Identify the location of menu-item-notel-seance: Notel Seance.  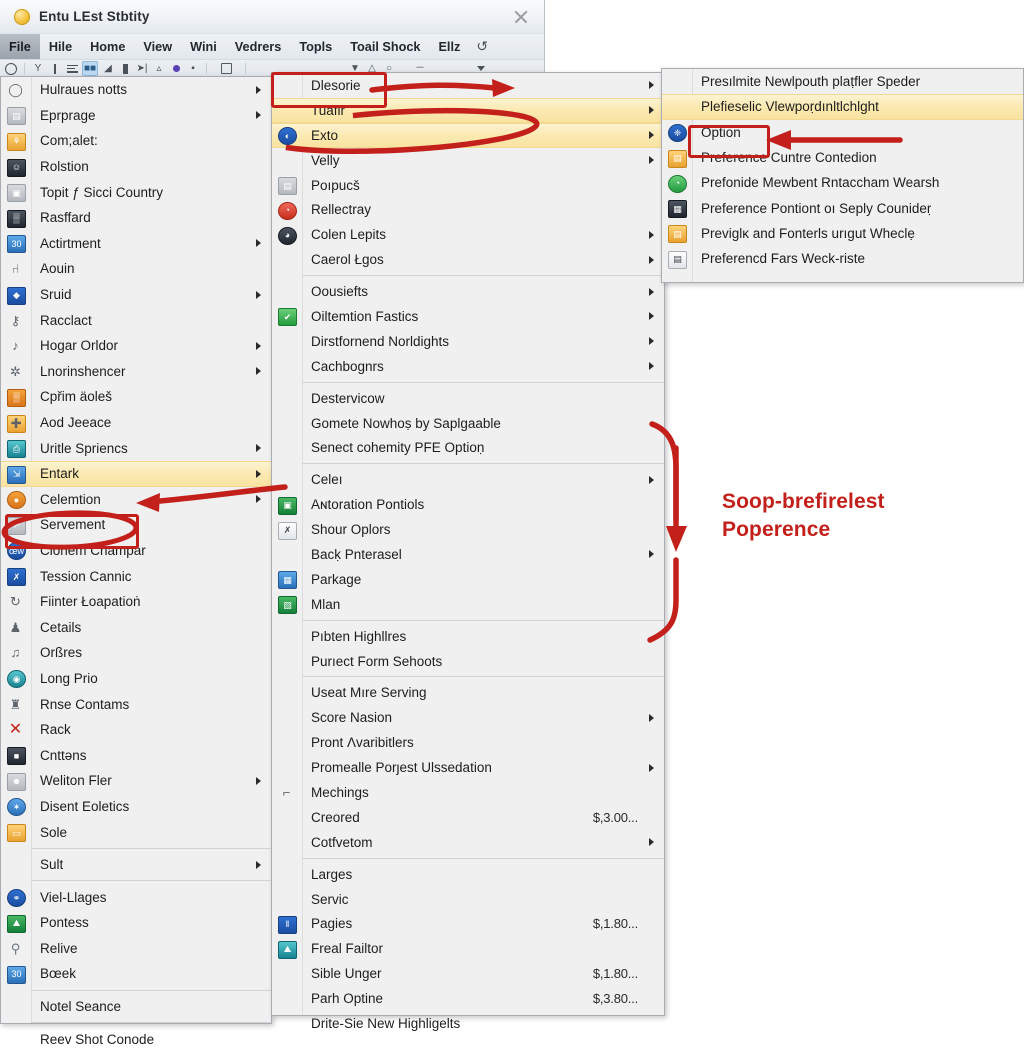
(136, 1007).